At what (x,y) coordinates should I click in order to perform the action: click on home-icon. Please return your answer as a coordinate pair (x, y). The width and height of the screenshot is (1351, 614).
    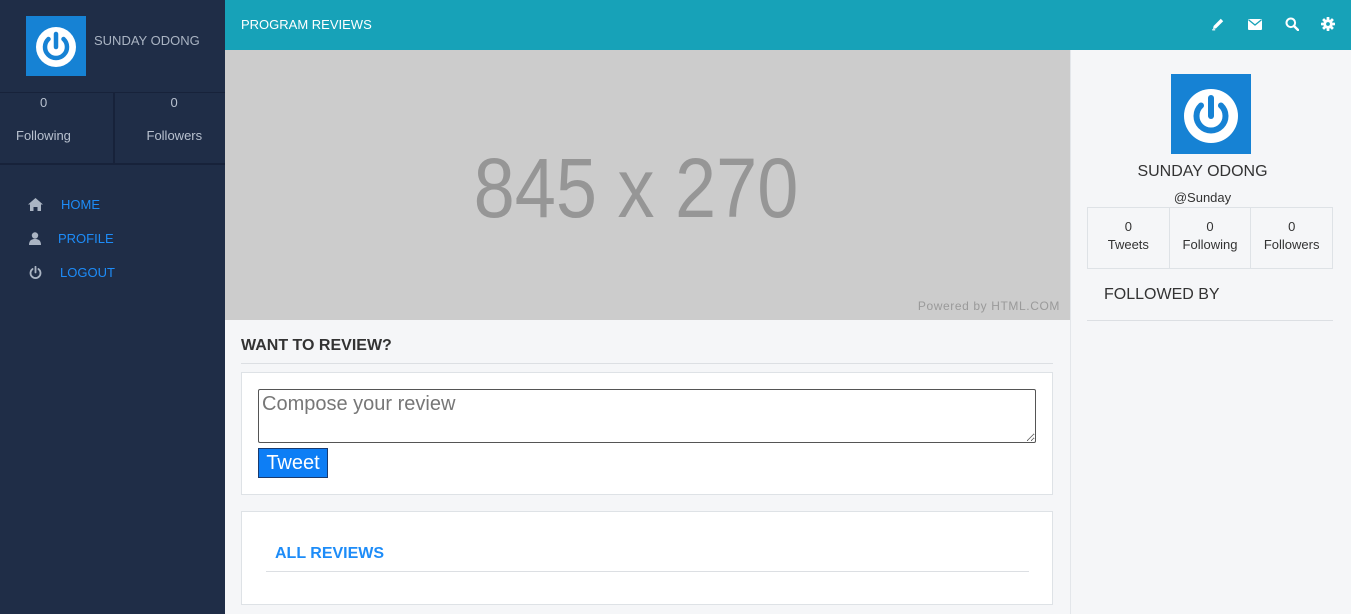
    Looking at the image, I should click on (35, 204).